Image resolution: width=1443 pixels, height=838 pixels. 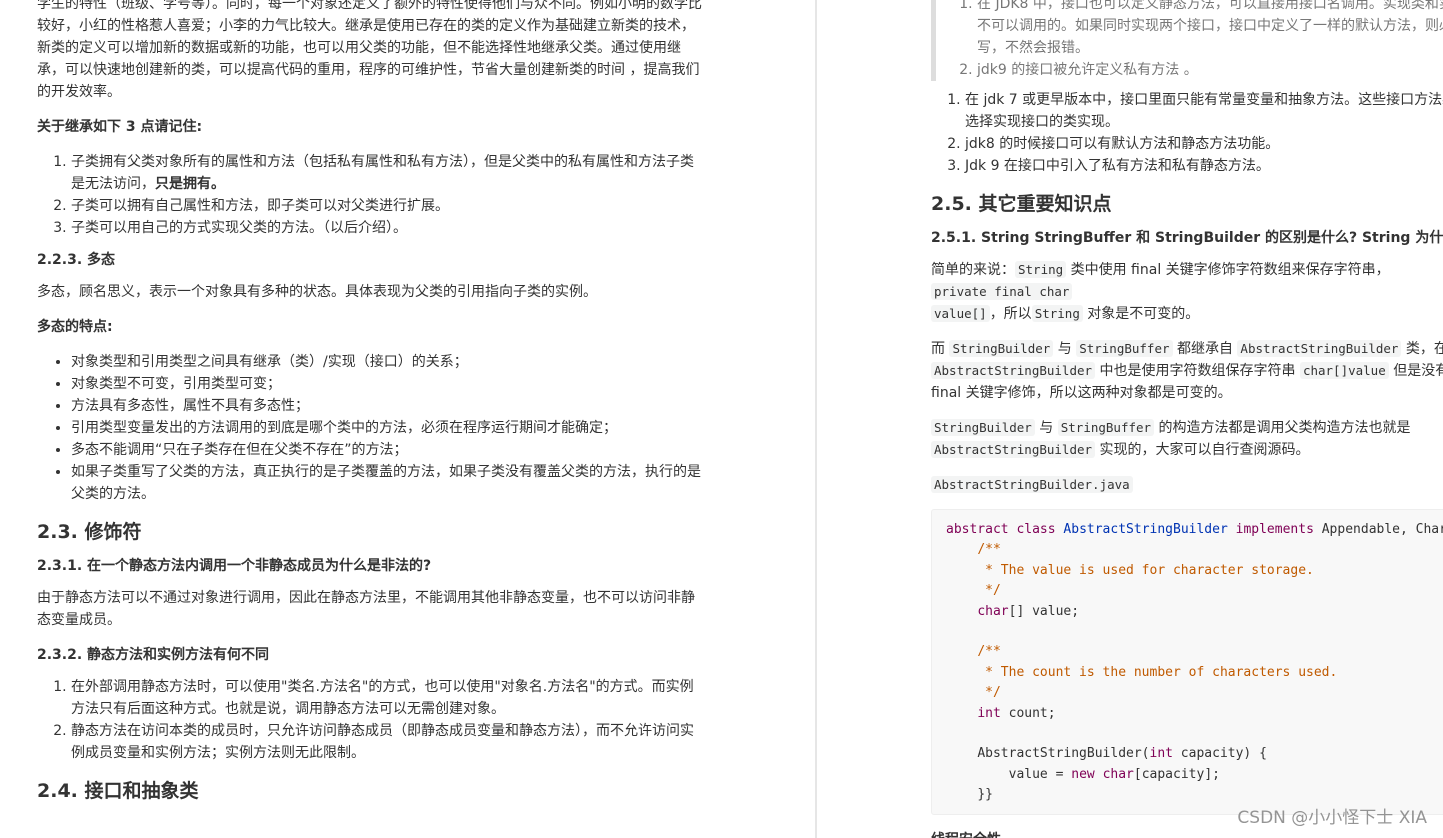 What do you see at coordinates (89, 532) in the screenshot?
I see `heading-modifiers: 2.3. 修饰符` at bounding box center [89, 532].